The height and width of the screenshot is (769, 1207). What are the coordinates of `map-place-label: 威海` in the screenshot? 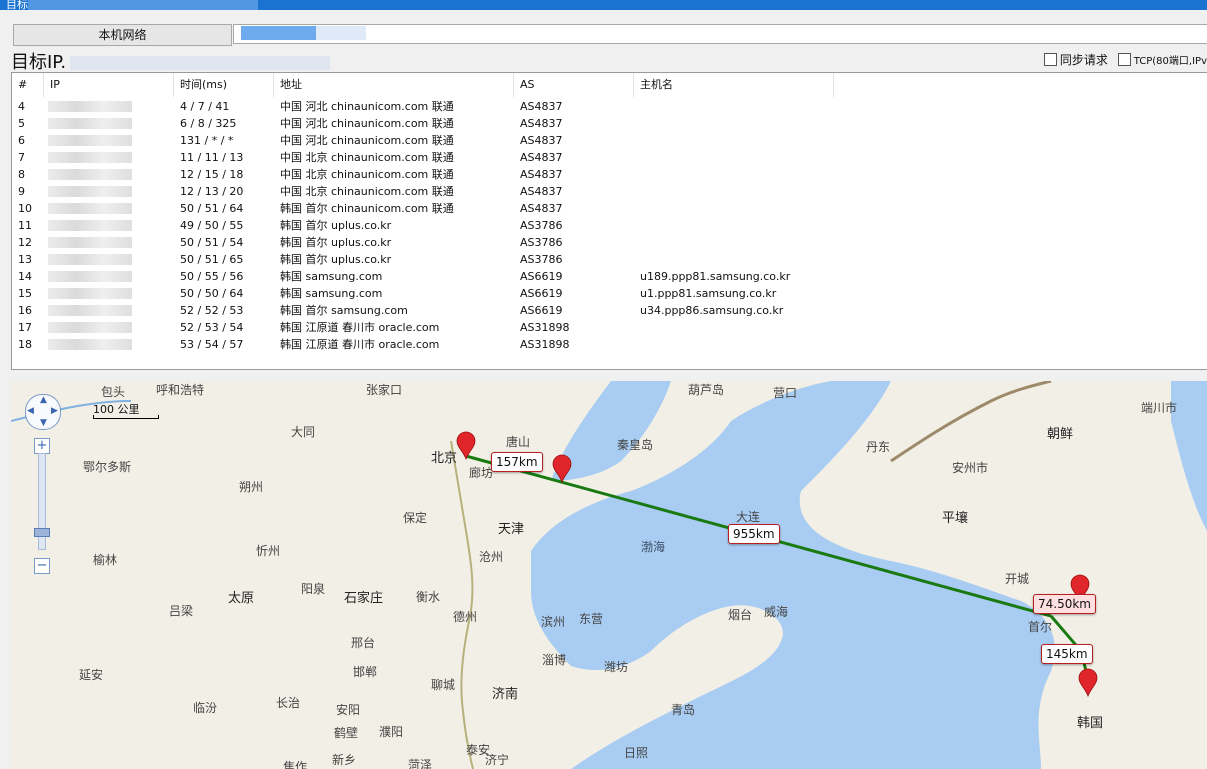 It's located at (776, 612).